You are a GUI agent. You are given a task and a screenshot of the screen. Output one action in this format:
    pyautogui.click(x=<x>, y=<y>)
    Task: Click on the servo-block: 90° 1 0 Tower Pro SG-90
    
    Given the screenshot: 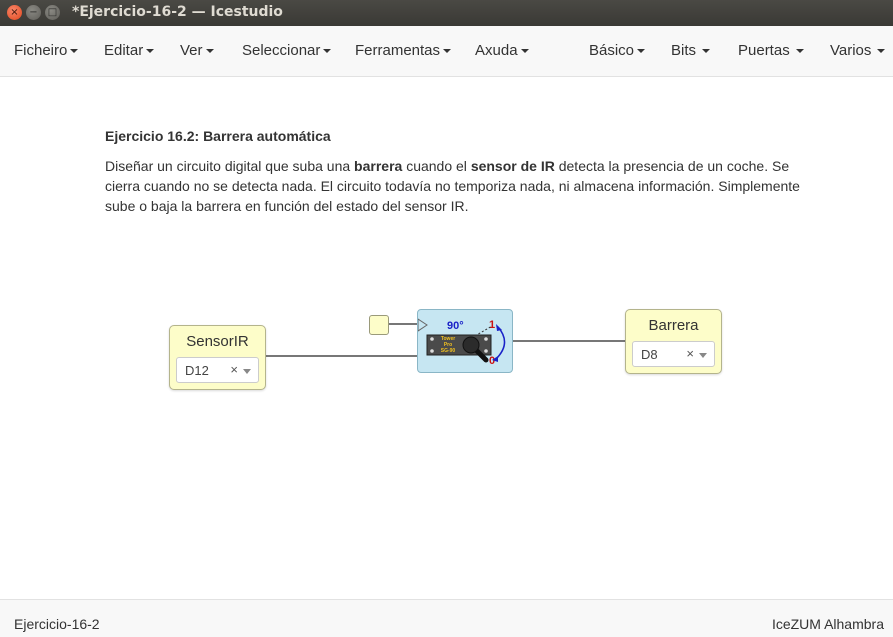 What is the action you would take?
    pyautogui.click(x=465, y=341)
    